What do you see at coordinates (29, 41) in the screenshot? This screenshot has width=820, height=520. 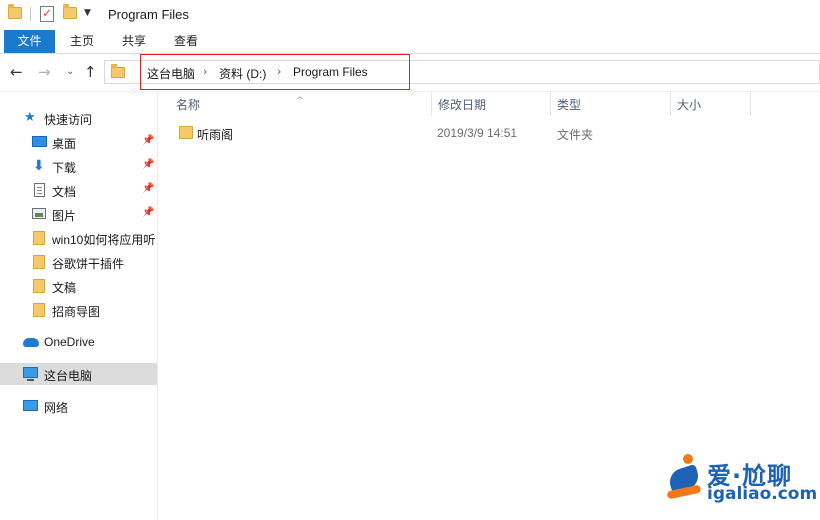 I see `tab-file: 文件` at bounding box center [29, 41].